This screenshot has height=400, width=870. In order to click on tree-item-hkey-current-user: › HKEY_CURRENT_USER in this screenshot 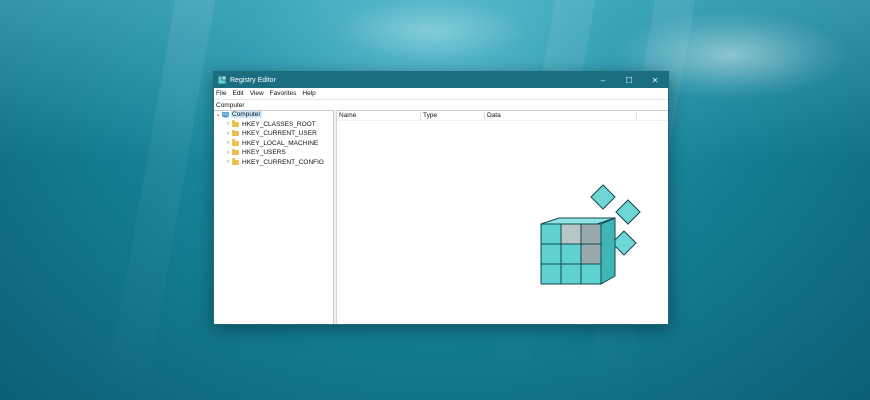, I will do `click(273, 134)`.